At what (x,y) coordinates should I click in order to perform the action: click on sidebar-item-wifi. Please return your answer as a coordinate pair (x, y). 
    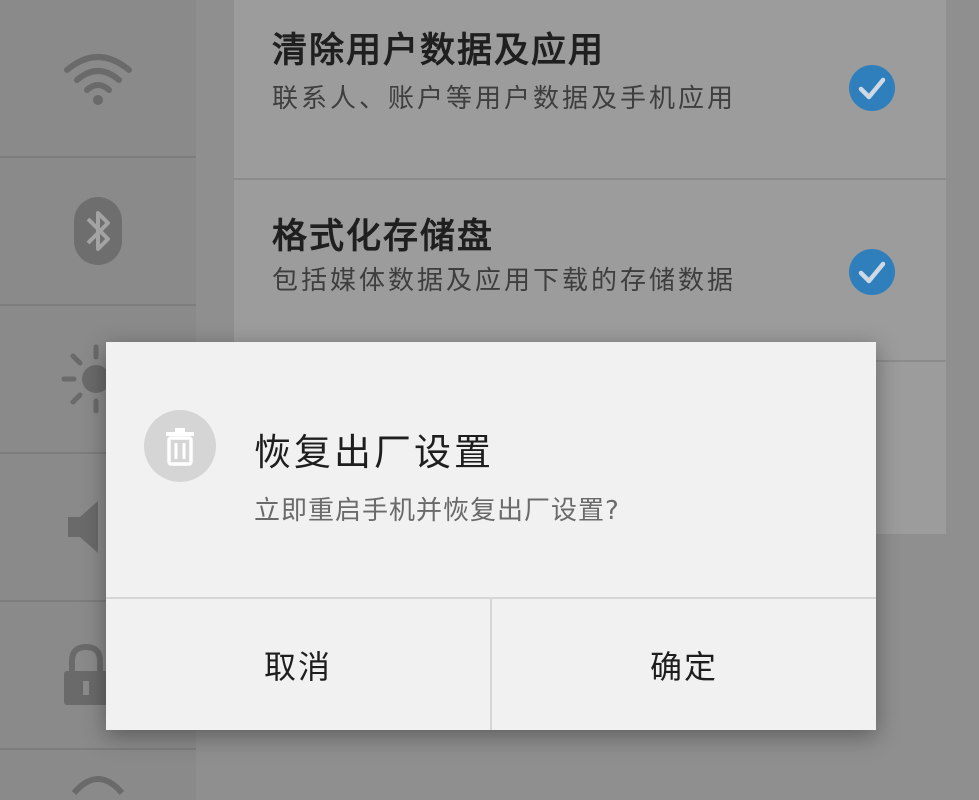
    Looking at the image, I should click on (98, 79).